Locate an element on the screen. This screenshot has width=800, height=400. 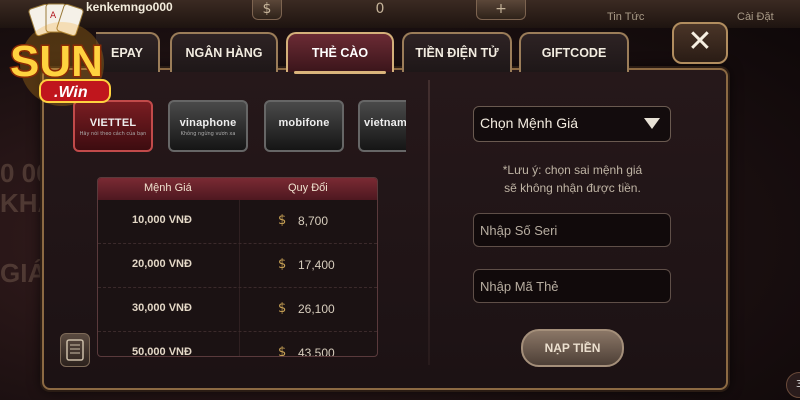
carrier-mobifone: mobifone is located at coordinates (304, 126).